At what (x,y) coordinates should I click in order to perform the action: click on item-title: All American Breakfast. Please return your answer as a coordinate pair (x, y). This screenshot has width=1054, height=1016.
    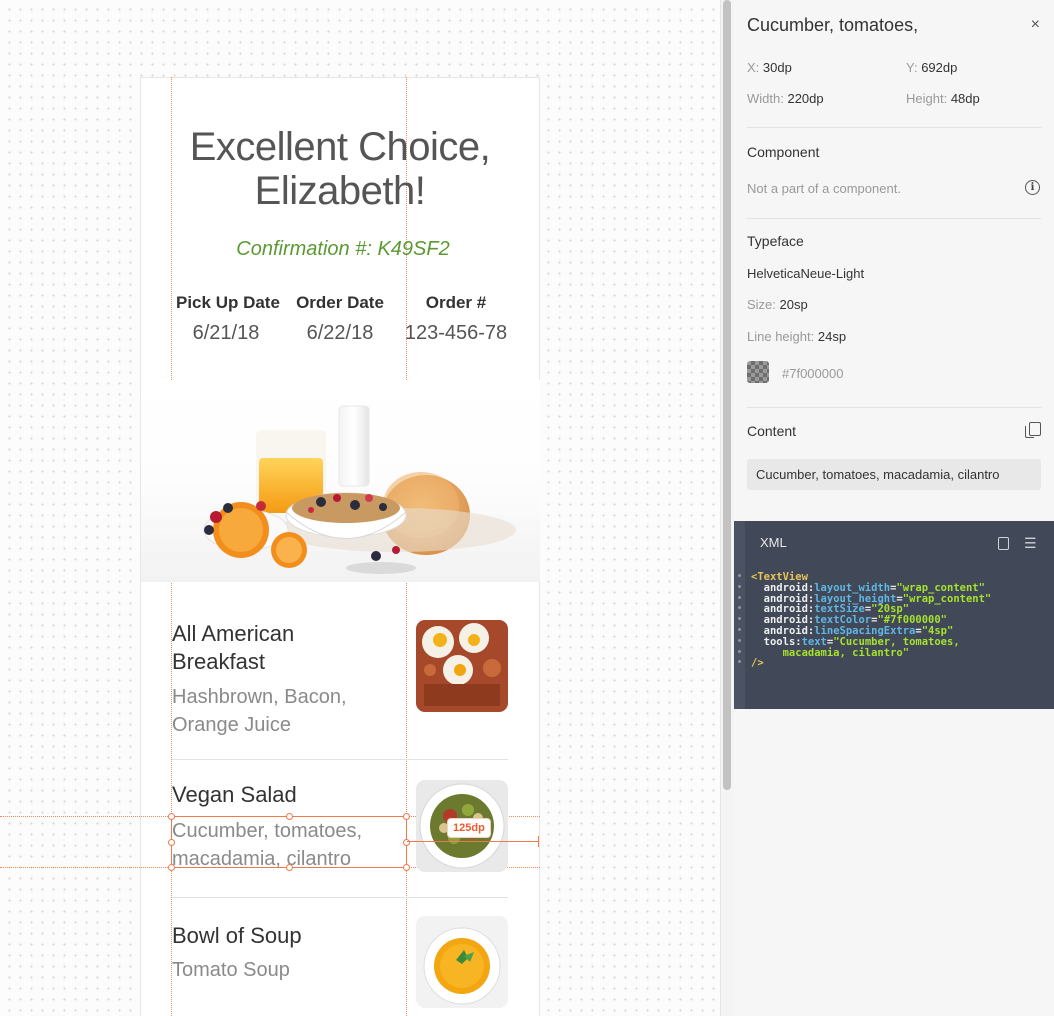
    Looking at the image, I should click on (233, 648).